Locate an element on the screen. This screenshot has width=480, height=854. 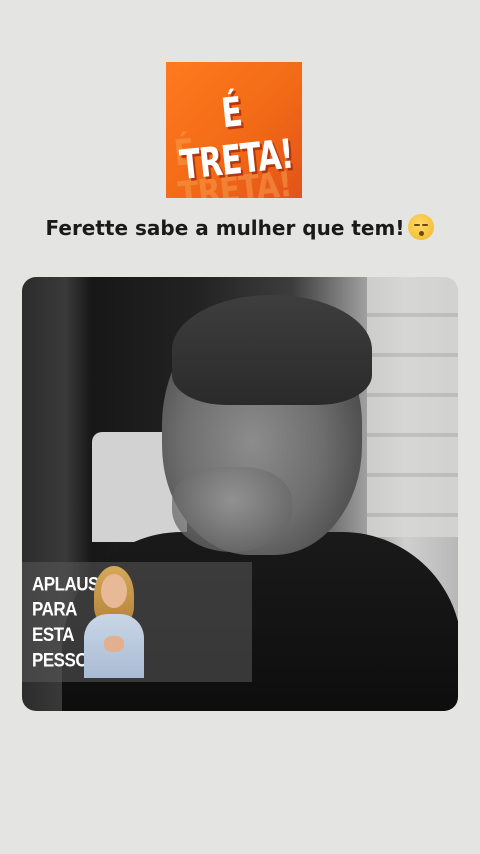
caption-text: Ferette sabe a mulher que tem! is located at coordinates (225, 228).